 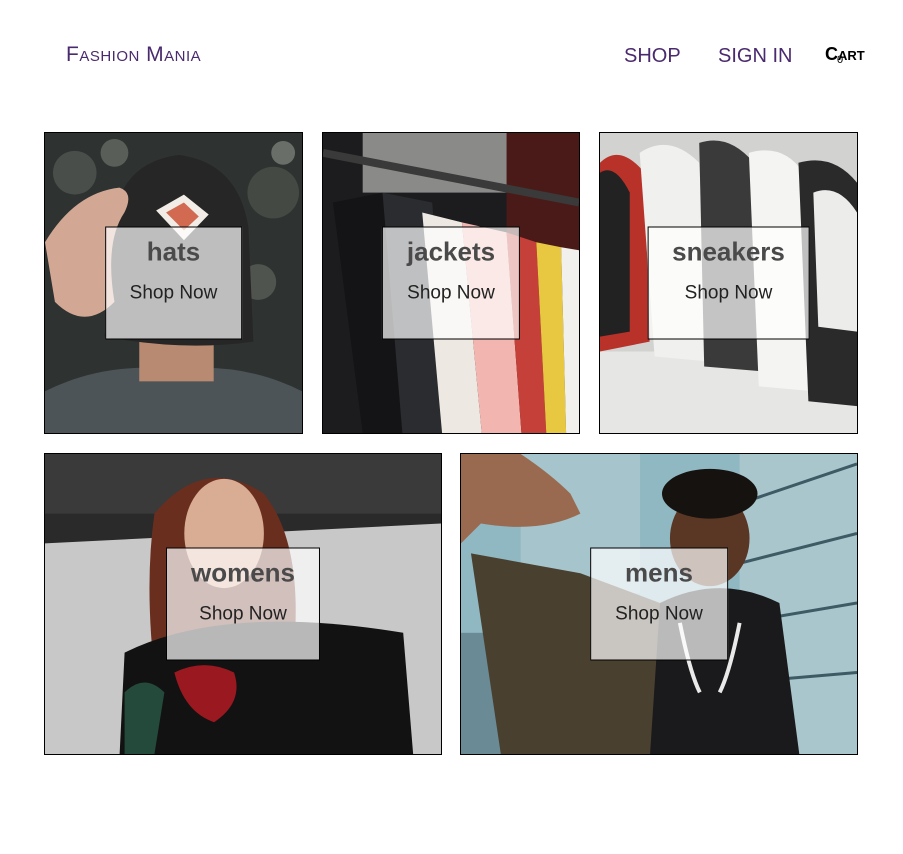 I want to click on category-tile-sneakers: sneakers Shop Now, so click(x=728, y=283).